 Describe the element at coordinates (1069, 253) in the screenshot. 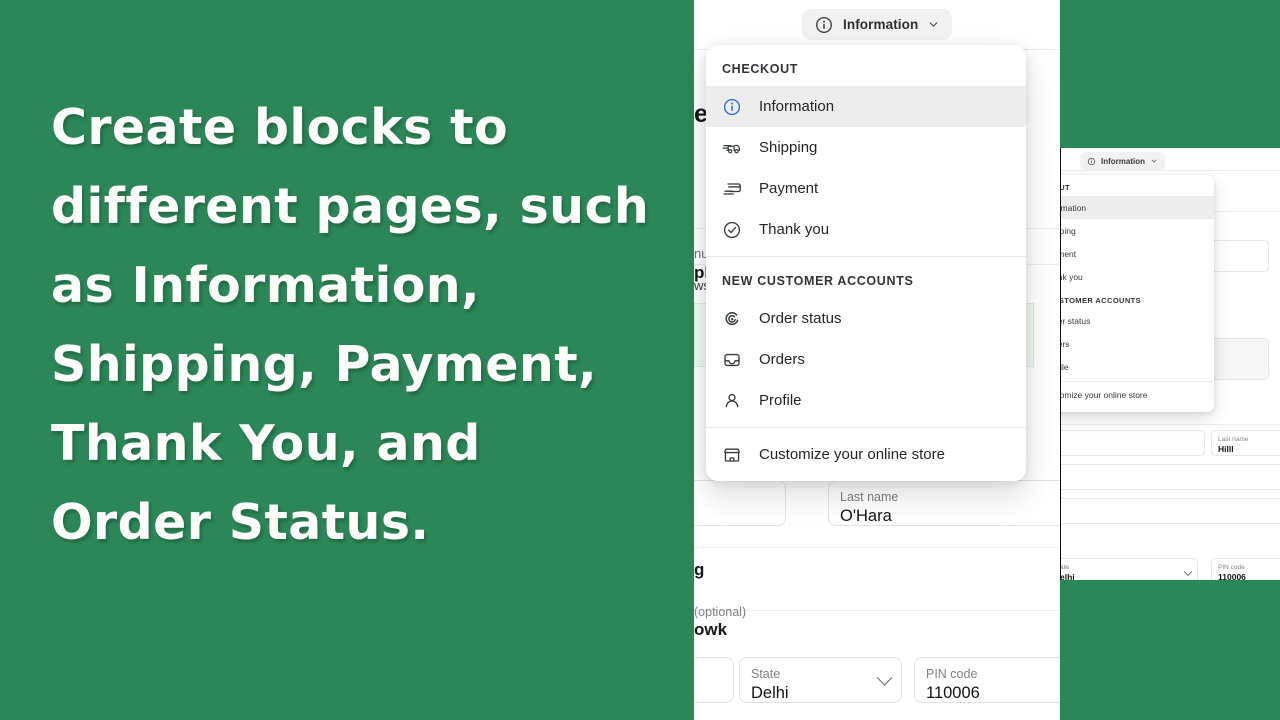

I see `inset-menu-item-label: yment` at that location.